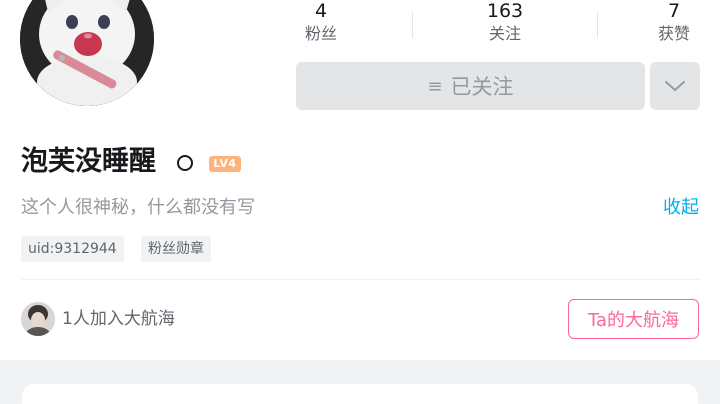  What do you see at coordinates (88, 161) in the screenshot?
I see `username: 泡芙没睡醒` at bounding box center [88, 161].